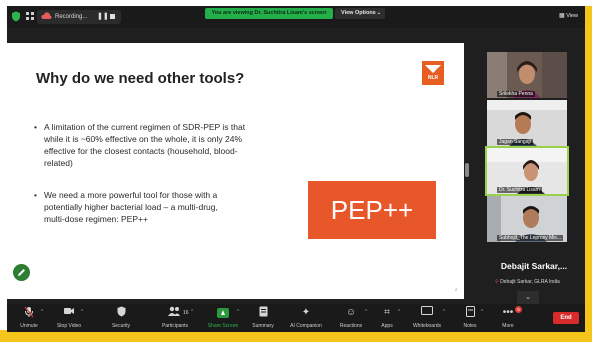  What do you see at coordinates (433, 69) in the screenshot?
I see `logo-mark-icon` at bounding box center [433, 69].